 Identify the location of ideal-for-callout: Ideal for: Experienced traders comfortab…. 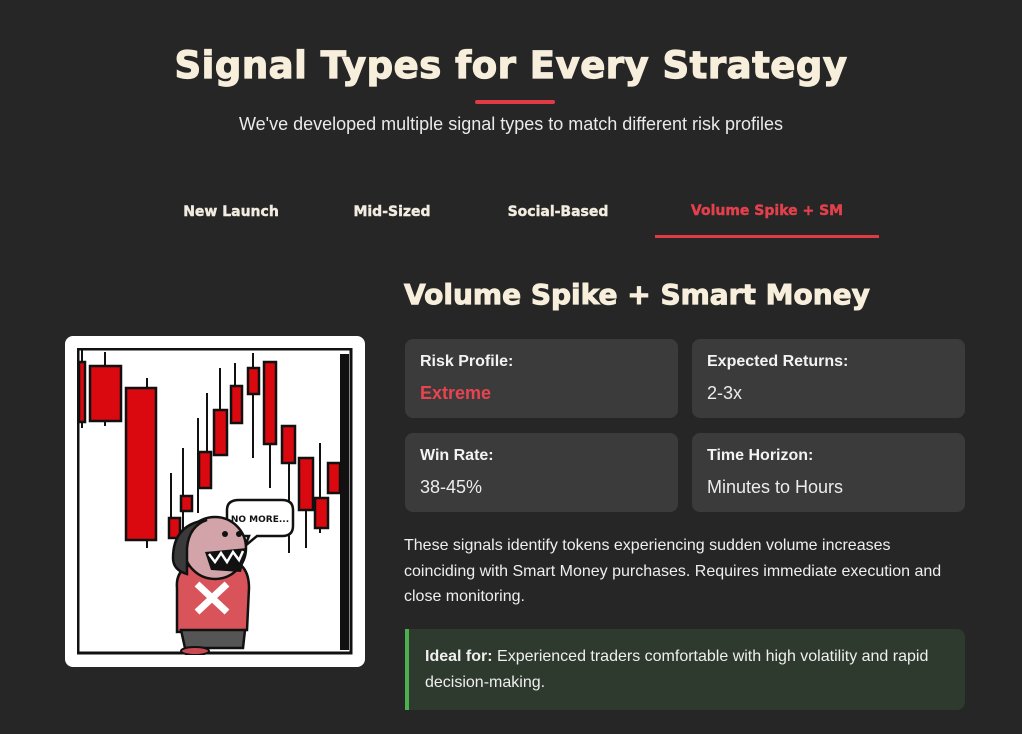
(685, 669).